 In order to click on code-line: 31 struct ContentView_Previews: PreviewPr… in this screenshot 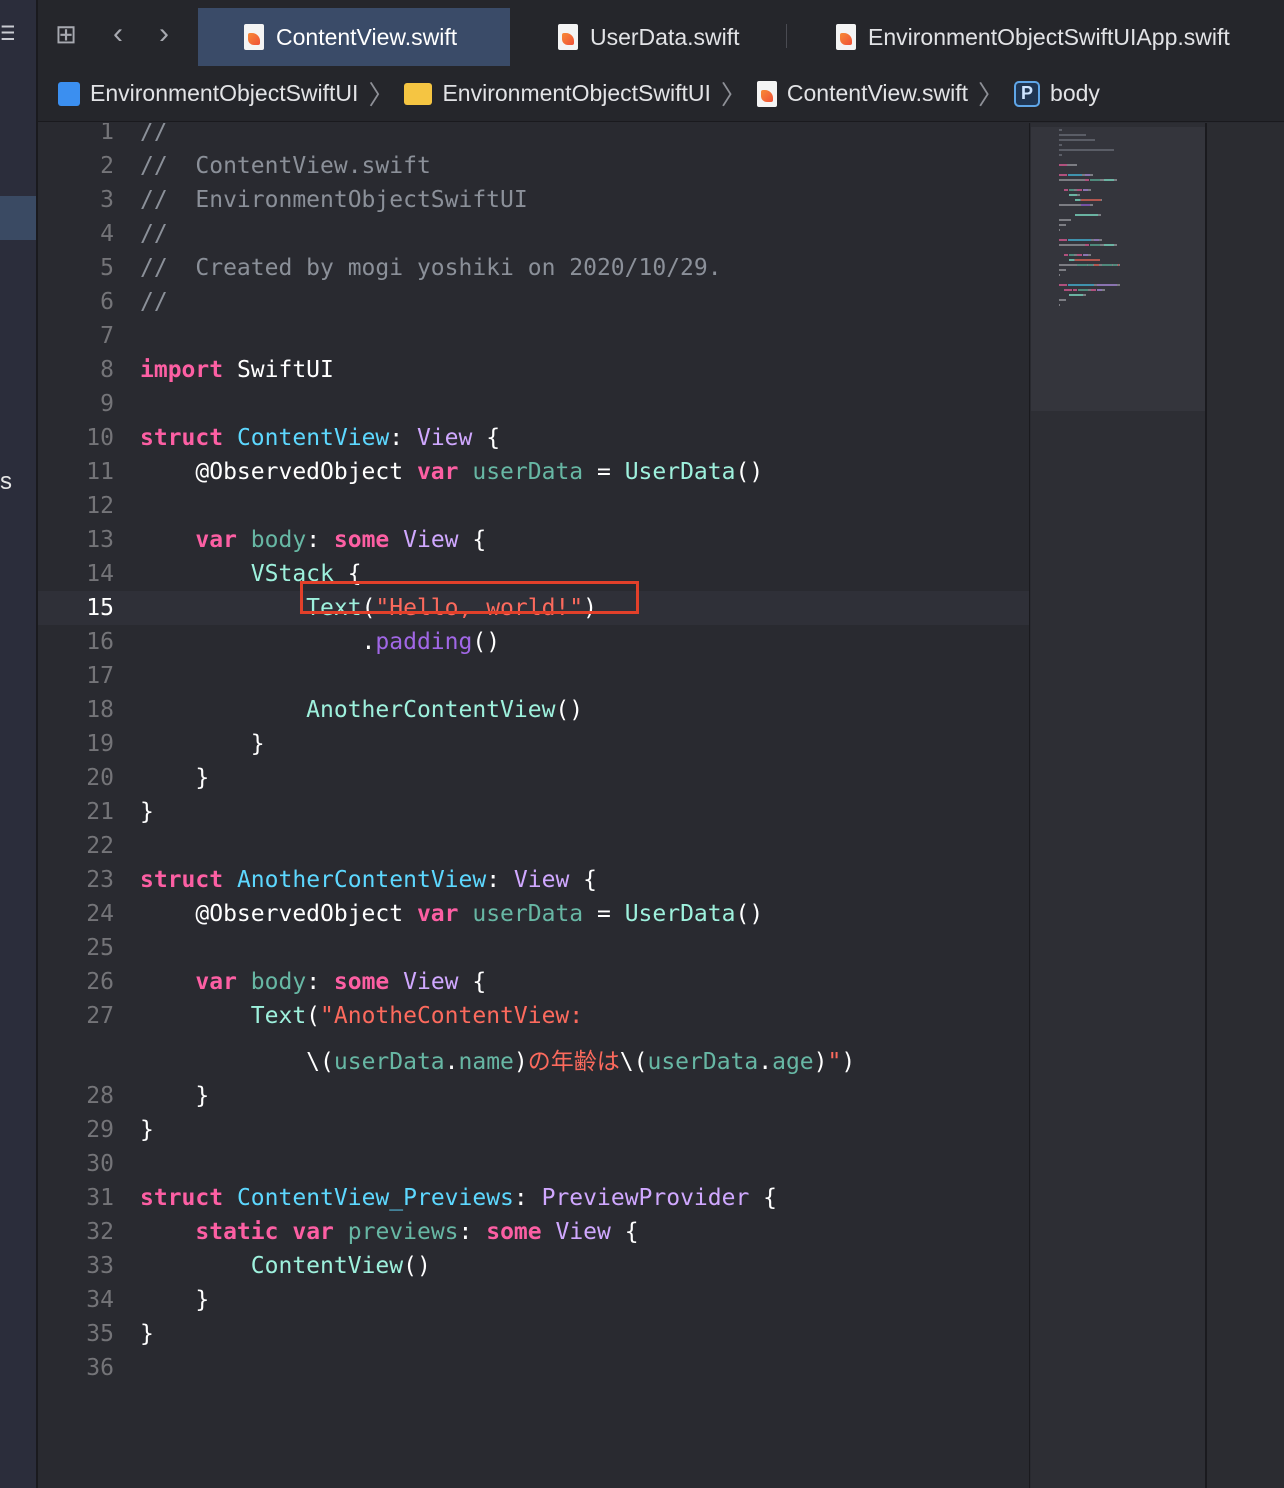, I will do `click(534, 1198)`.